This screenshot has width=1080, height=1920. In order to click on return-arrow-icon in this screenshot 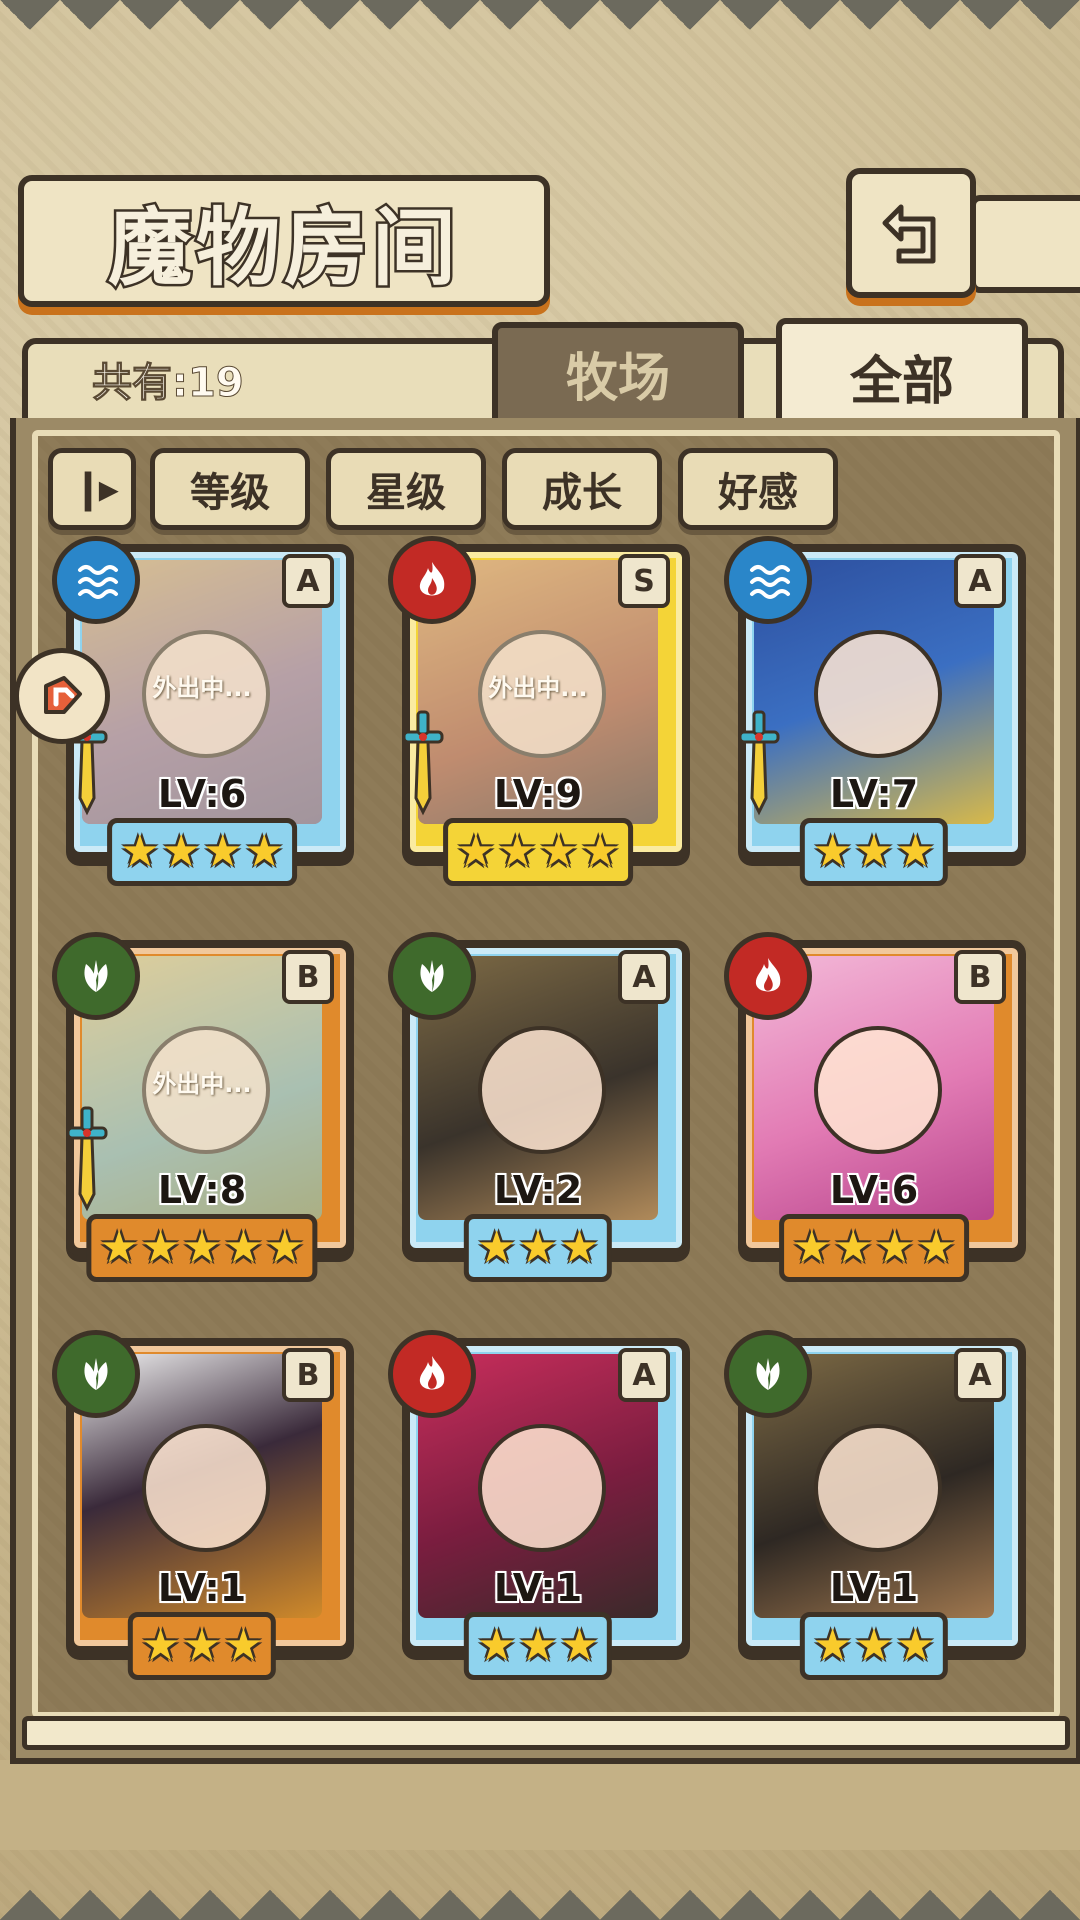, I will do `click(909, 234)`.